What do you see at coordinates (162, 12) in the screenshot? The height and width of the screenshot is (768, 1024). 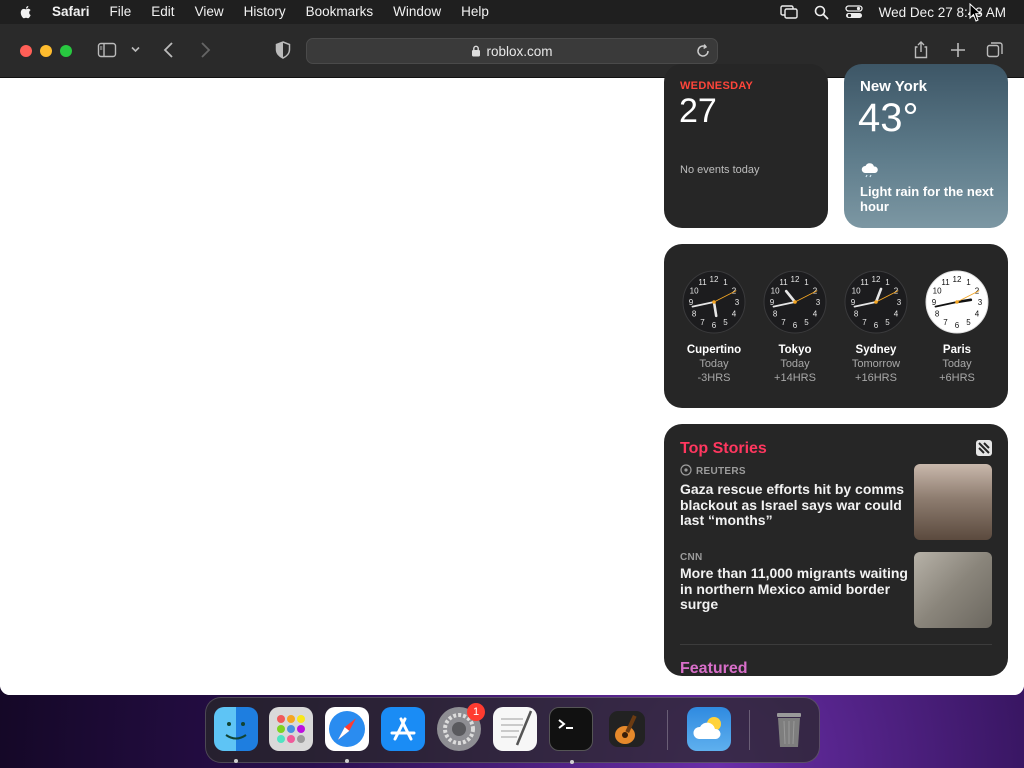 I see `menu-edit: Edit` at bounding box center [162, 12].